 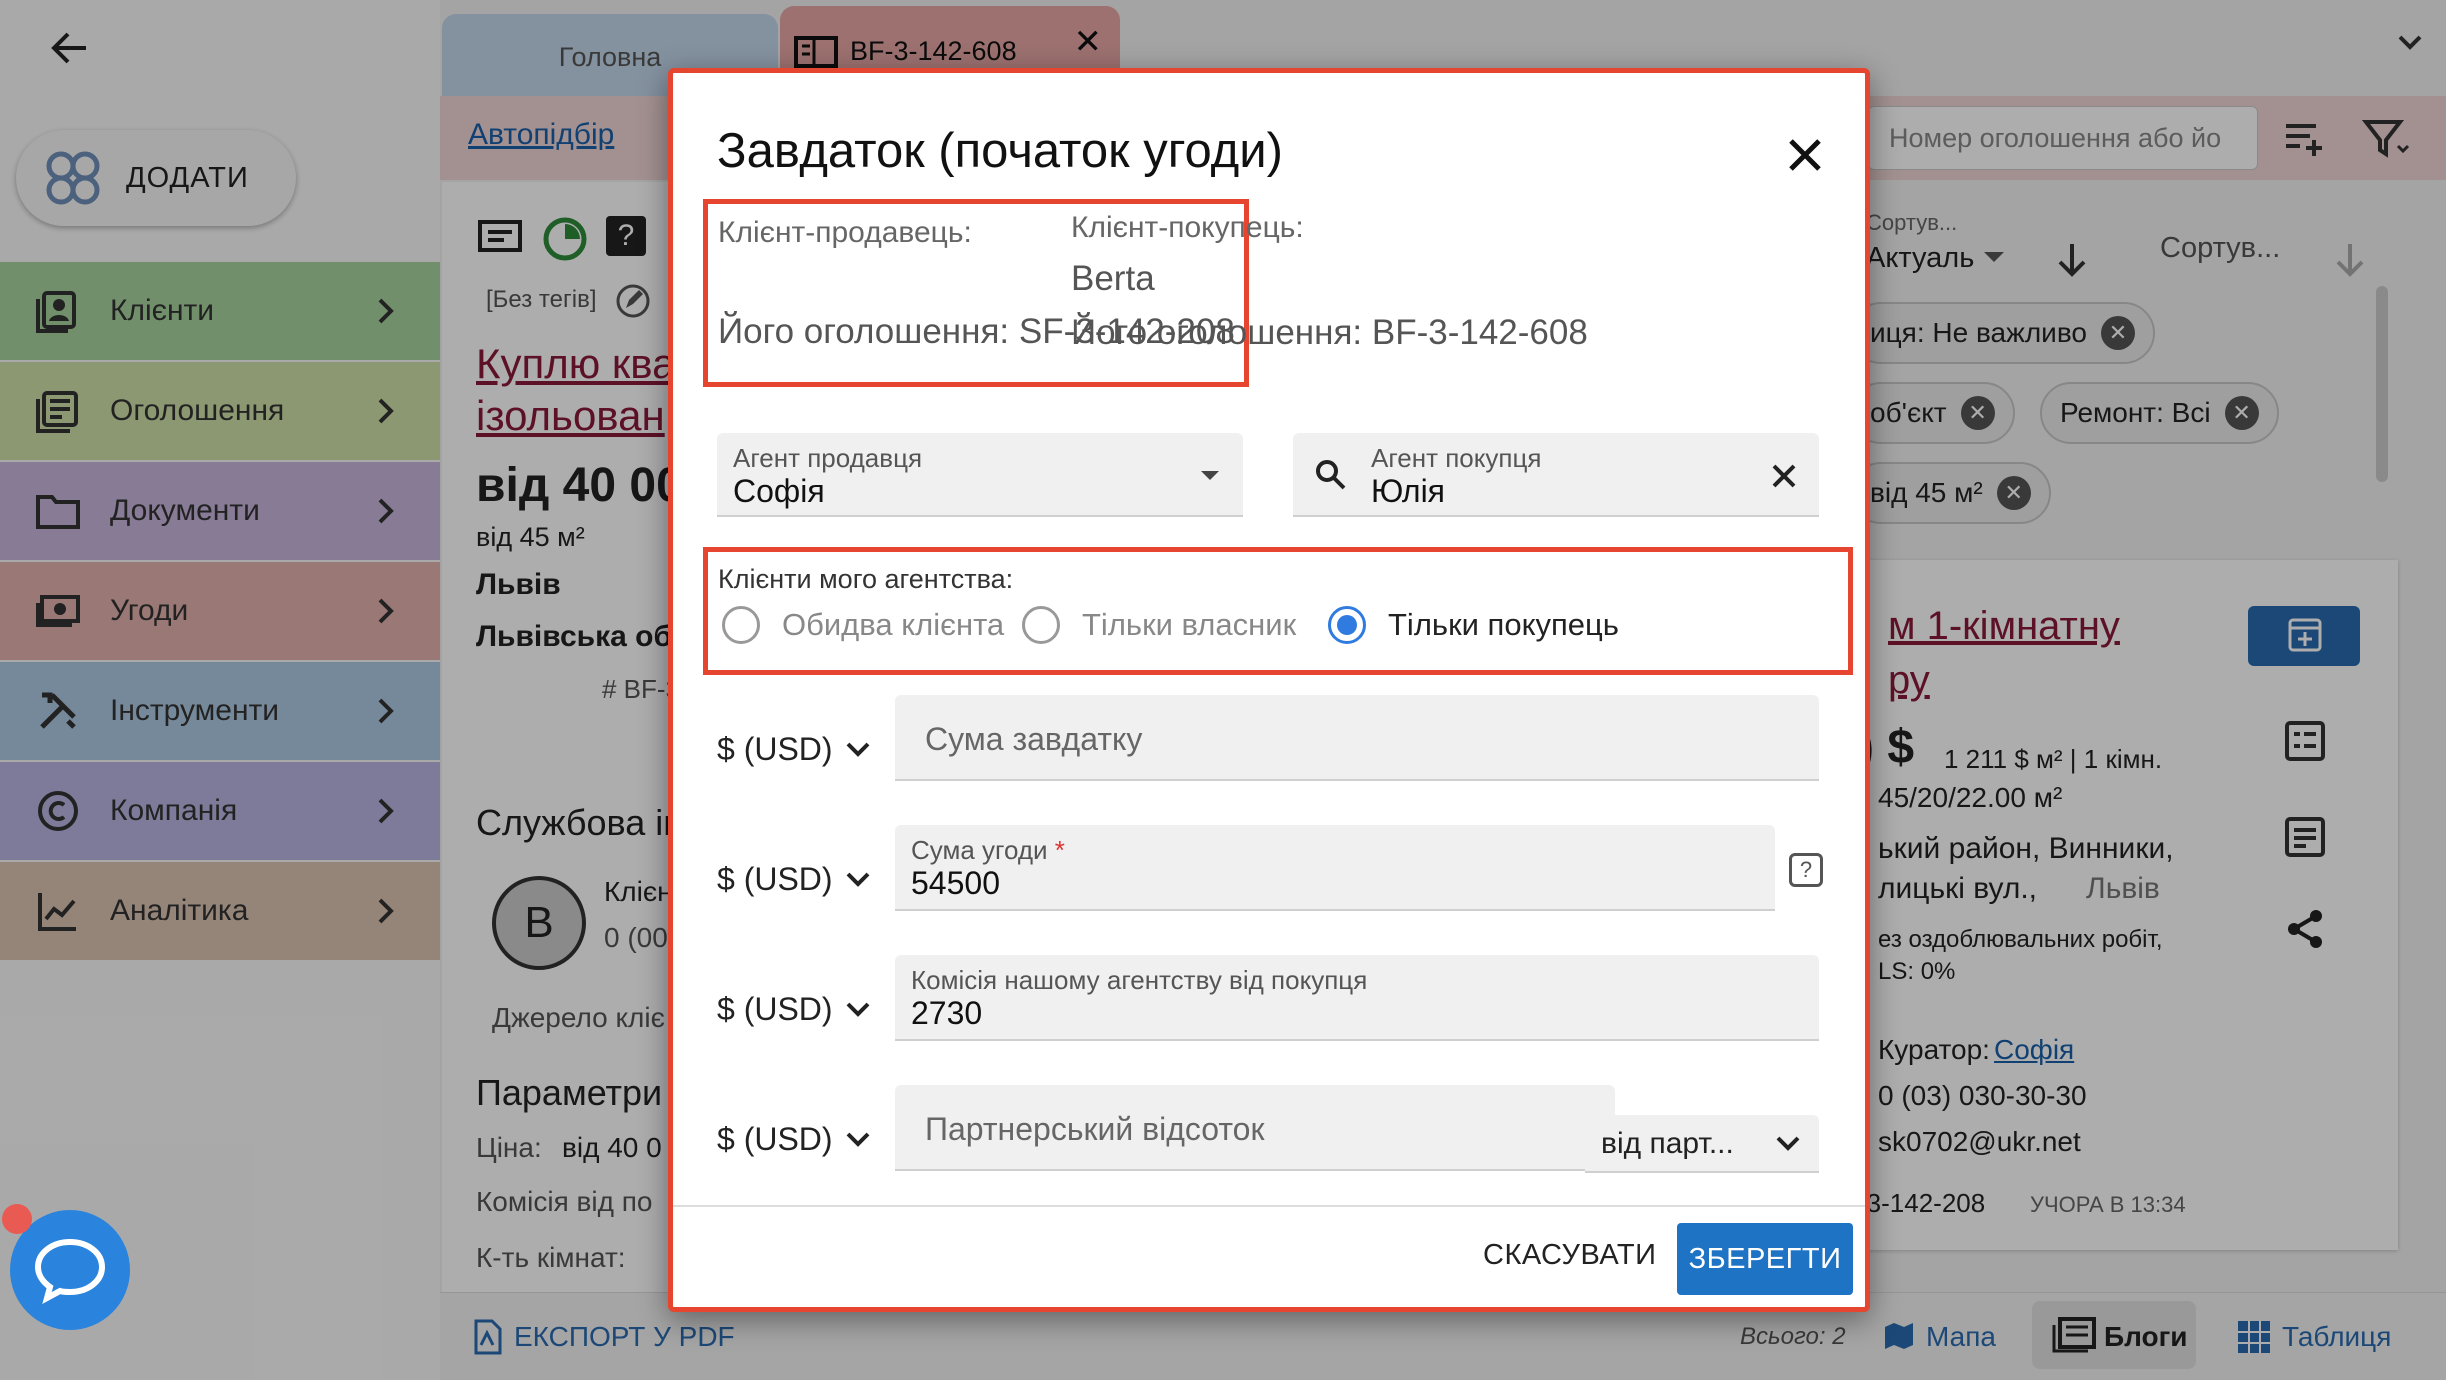 I want to click on currency-select-deal: $ (USD), so click(x=794, y=879).